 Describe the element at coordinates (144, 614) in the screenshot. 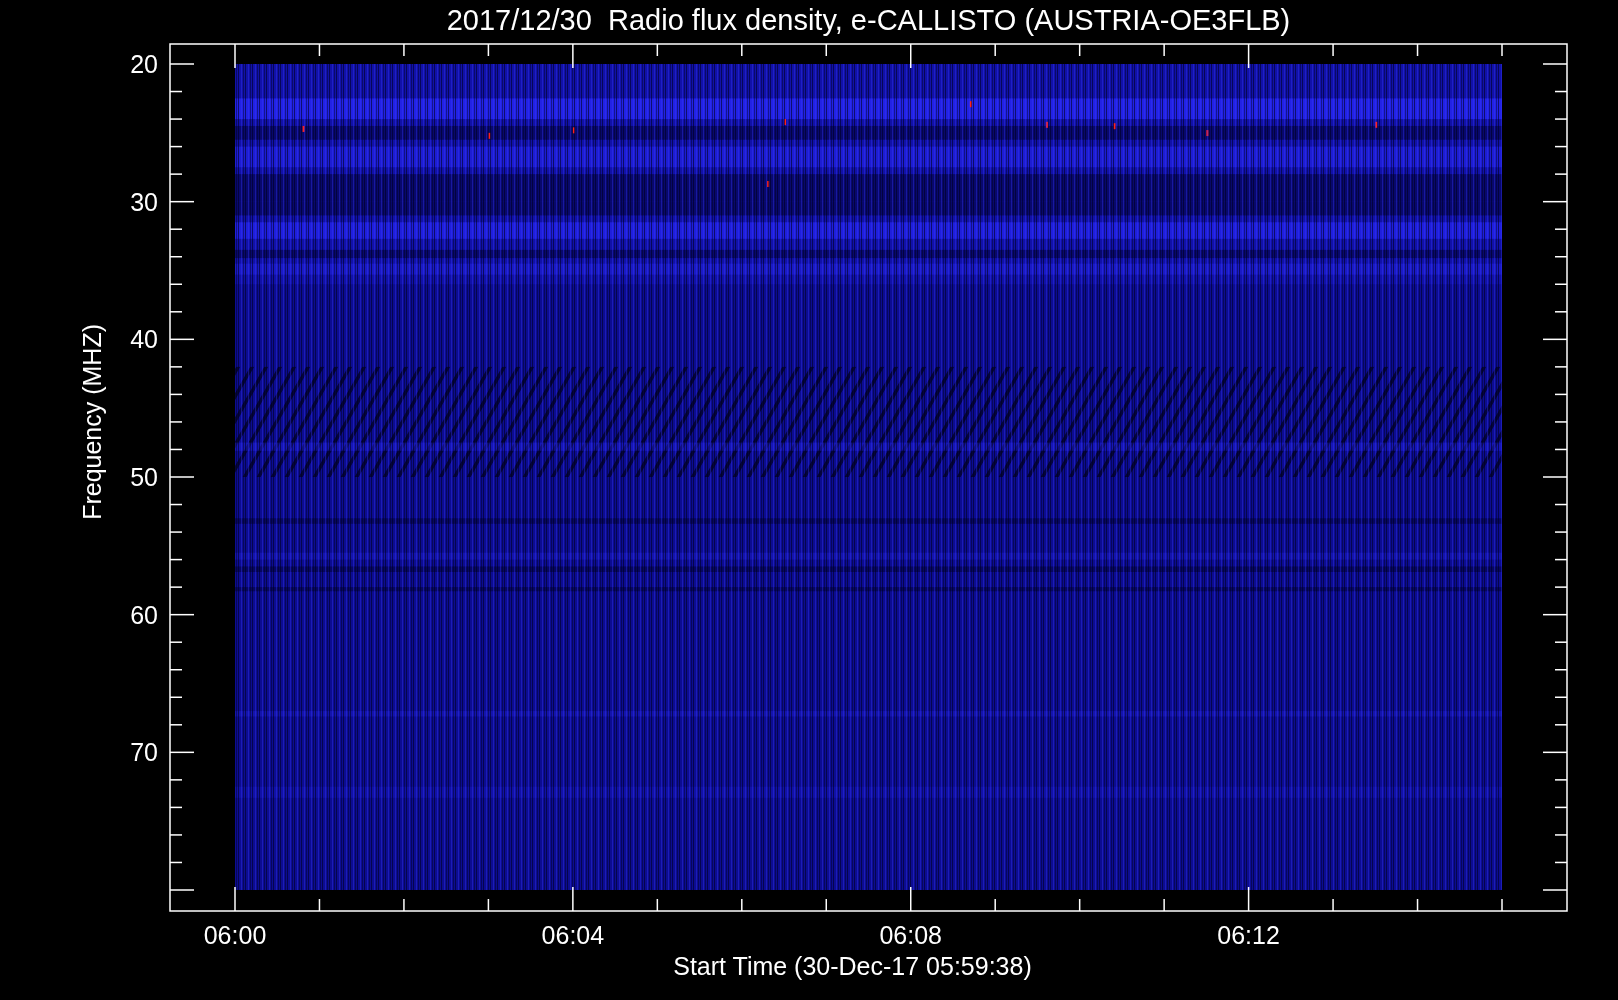

I see `y-tick-label: 60` at that location.